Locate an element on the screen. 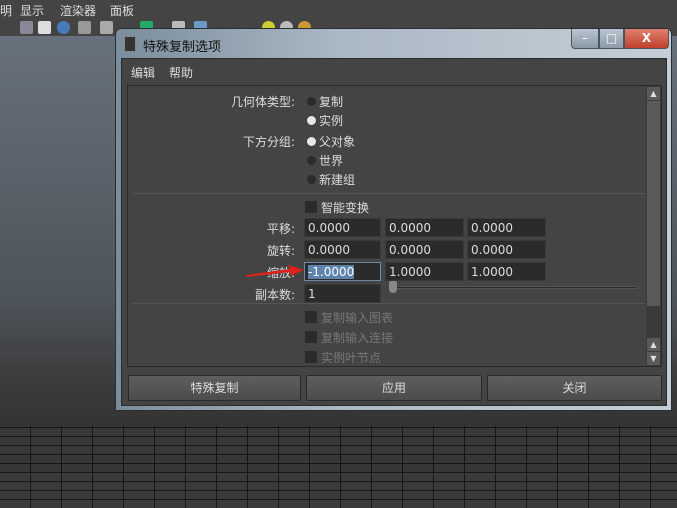 Image resolution: width=677 pixels, height=508 pixels. radio-instance is located at coordinates (311, 120).